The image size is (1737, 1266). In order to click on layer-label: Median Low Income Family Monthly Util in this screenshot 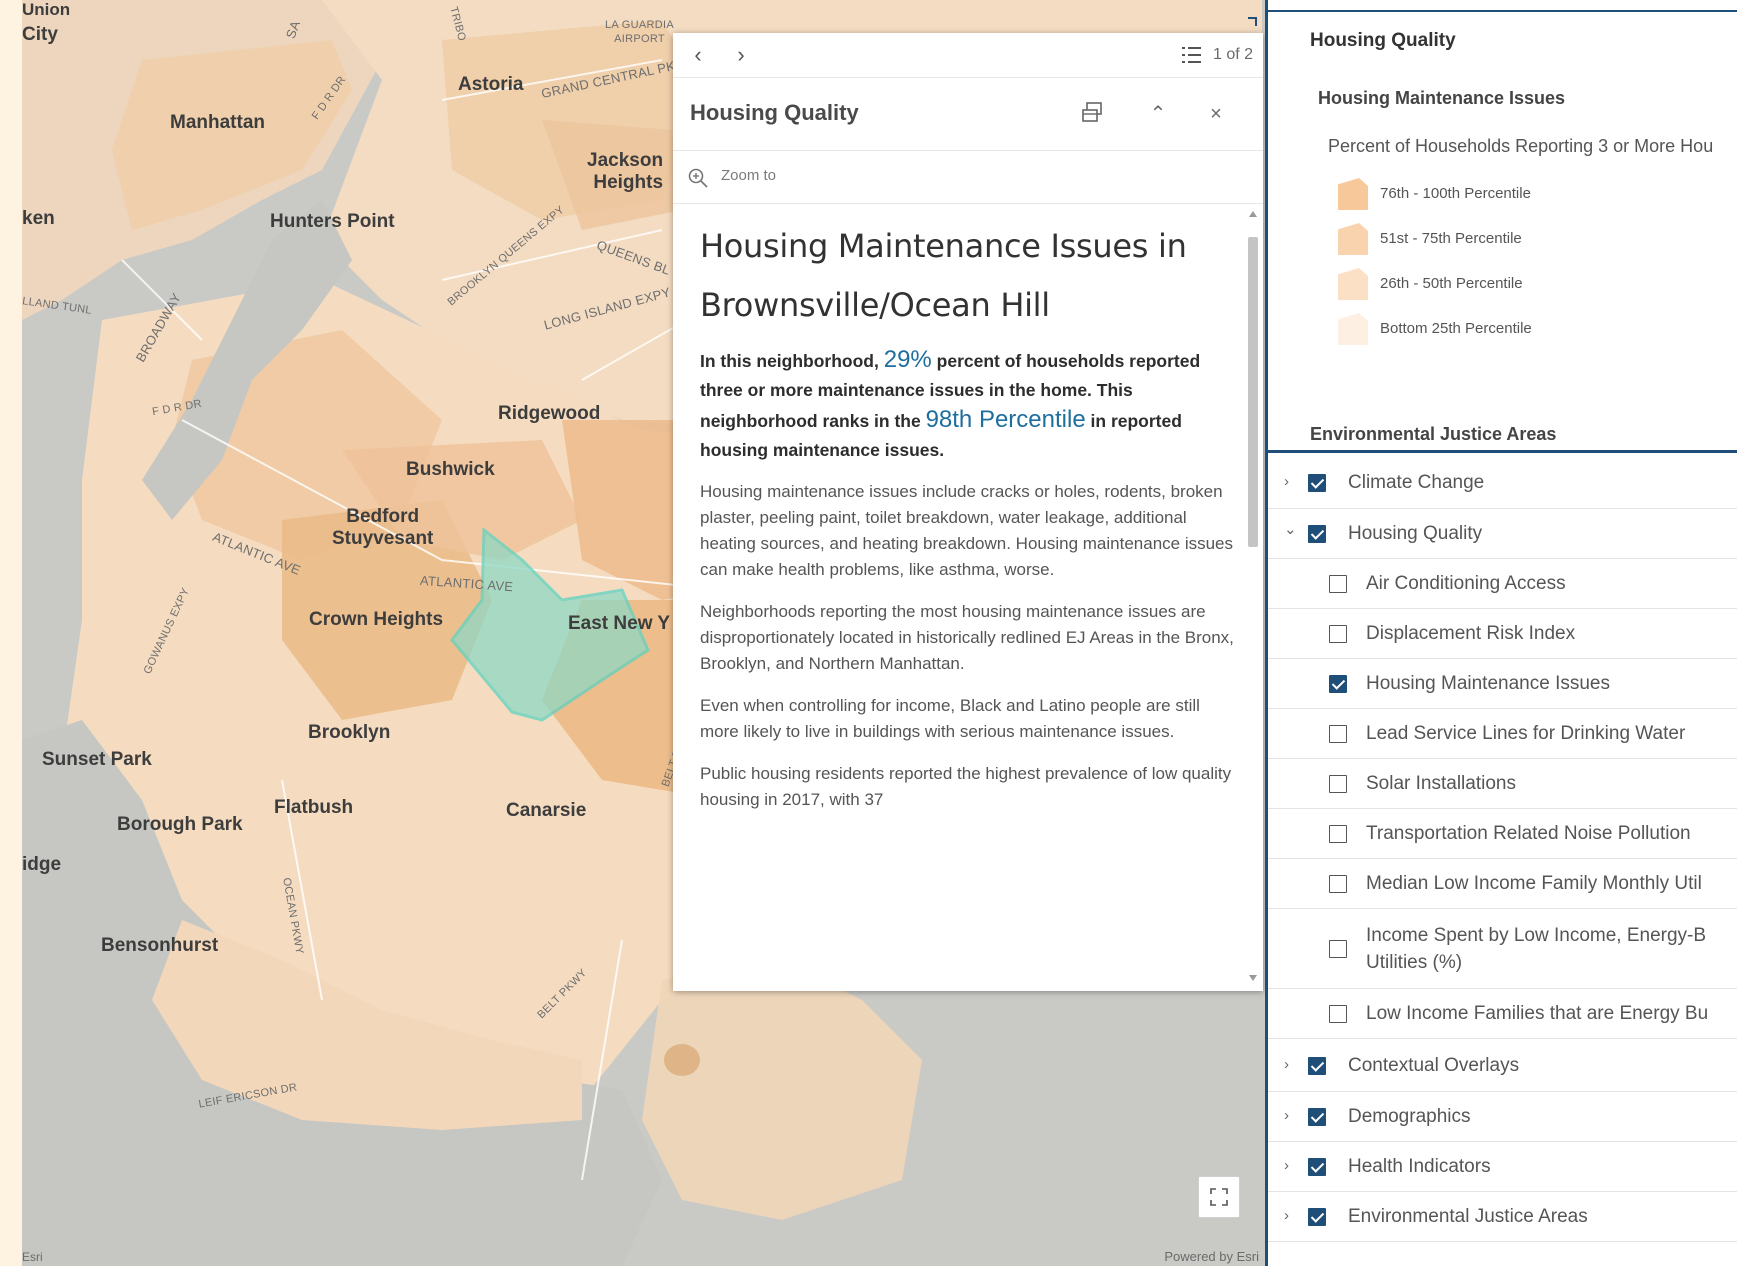, I will do `click(1534, 883)`.